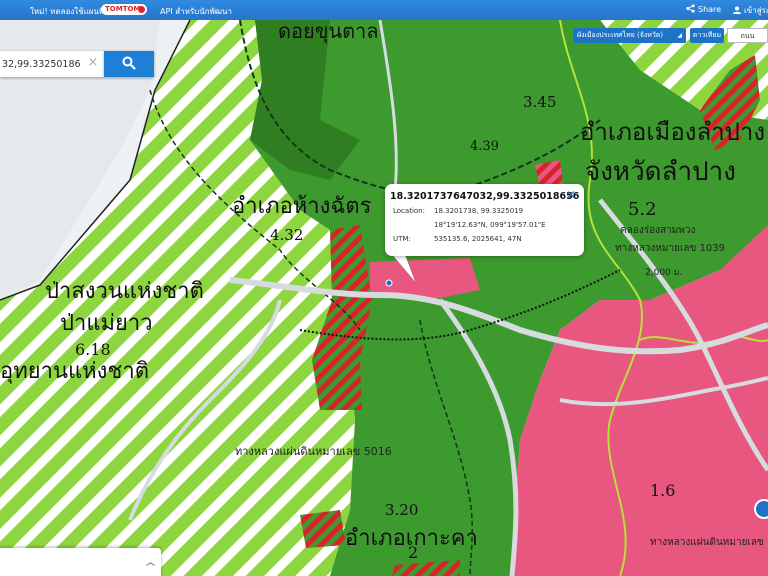 Image resolution: width=768 pixels, height=576 pixels. What do you see at coordinates (662, 490) in the screenshot?
I see `map-label-16: 1.6` at bounding box center [662, 490].